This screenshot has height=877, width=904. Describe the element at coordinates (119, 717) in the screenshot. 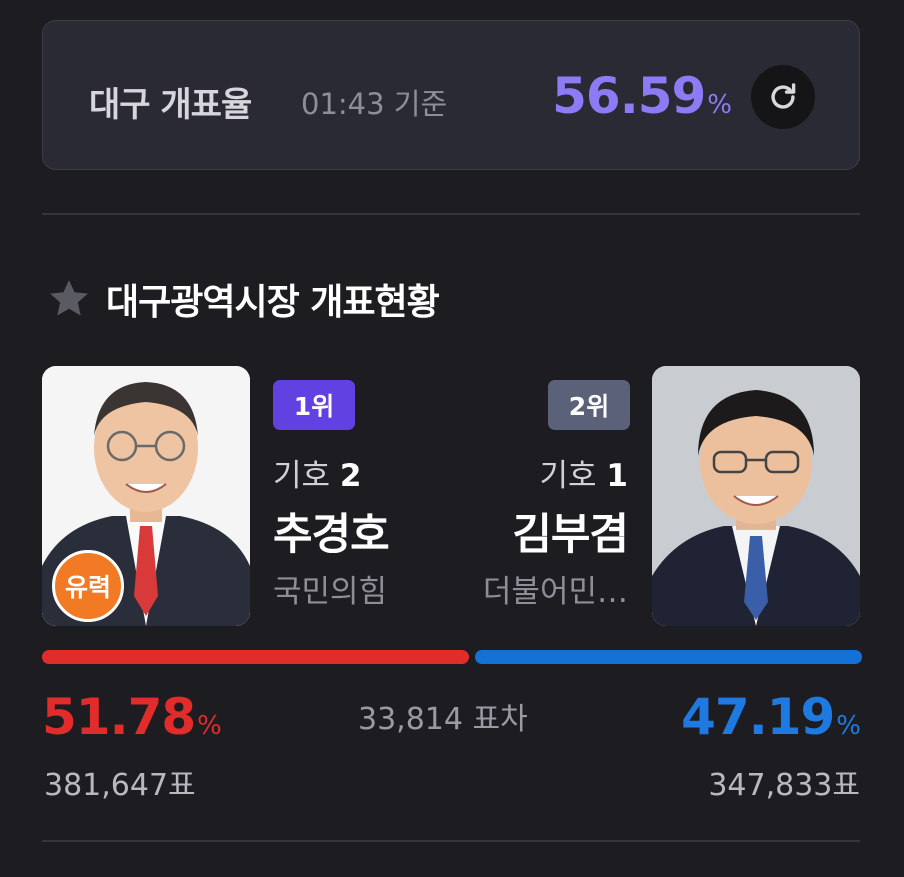

I see `vote-percent-value: 51.78` at that location.